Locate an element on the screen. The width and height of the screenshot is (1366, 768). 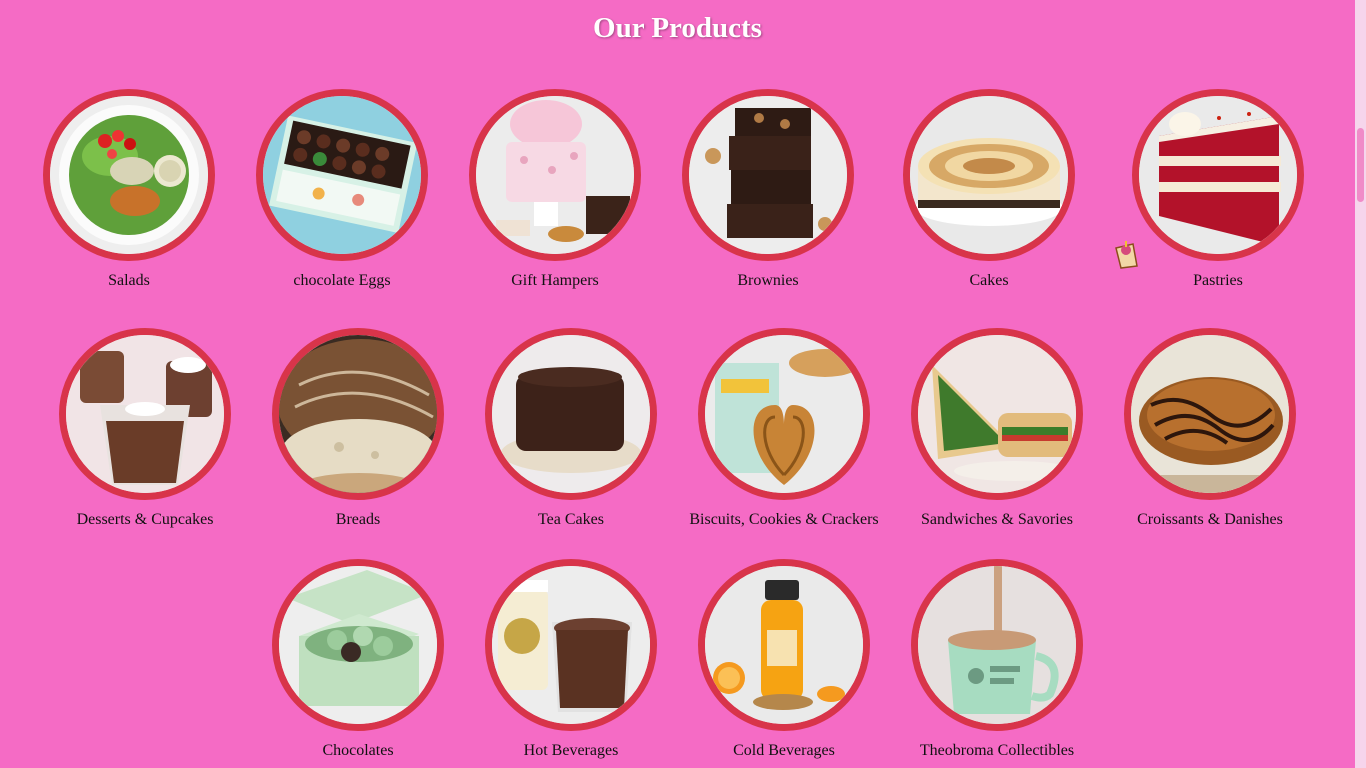
product-label: chocolate Eggs is located at coordinates (342, 281).